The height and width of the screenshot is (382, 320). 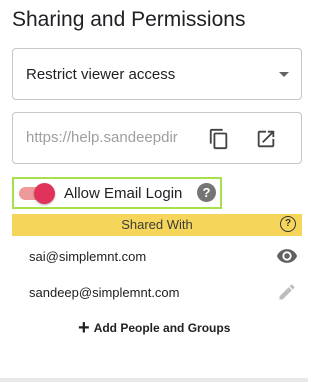 What do you see at coordinates (104, 292) in the screenshot?
I see `user-email: sandeep@simplemnt.com` at bounding box center [104, 292].